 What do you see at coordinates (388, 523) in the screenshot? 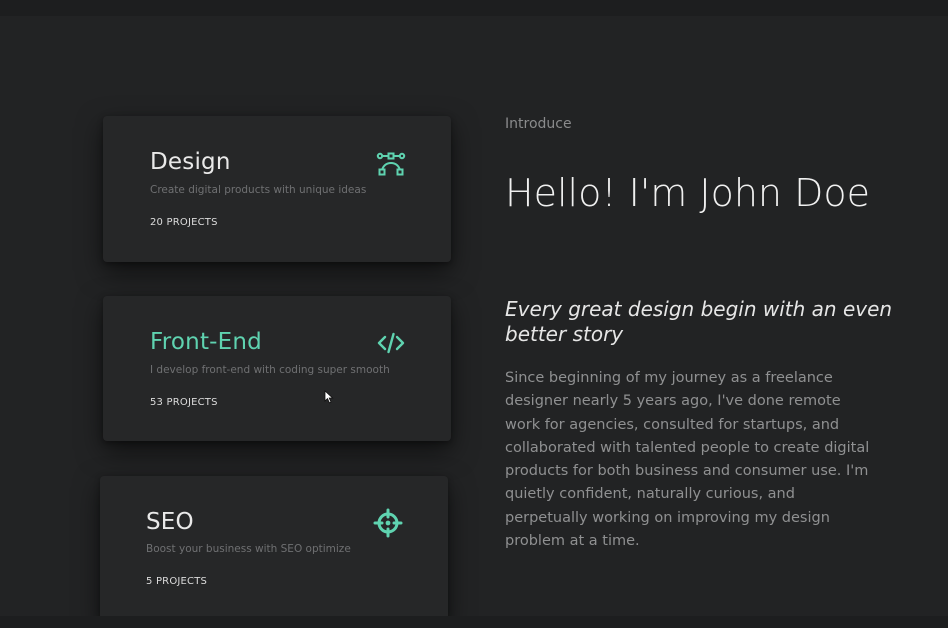
I see `crosshair-icon` at bounding box center [388, 523].